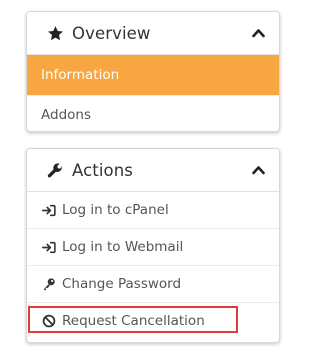  Describe the element at coordinates (102, 170) in the screenshot. I see `actions-title: Actions` at that location.